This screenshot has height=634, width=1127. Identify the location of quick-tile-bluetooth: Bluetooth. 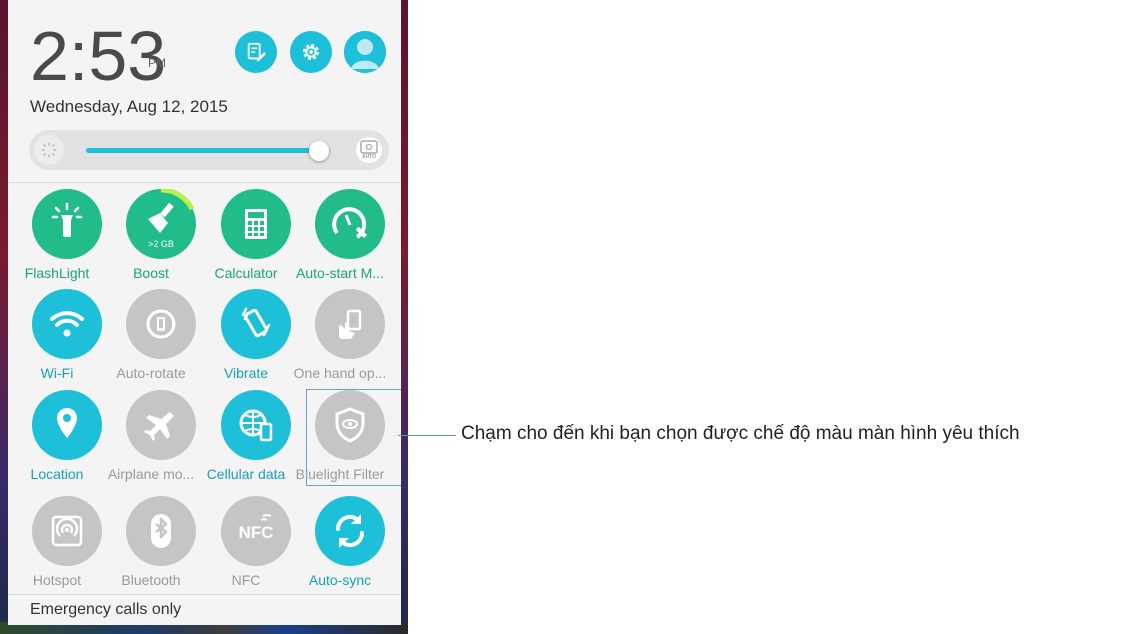
(151, 546).